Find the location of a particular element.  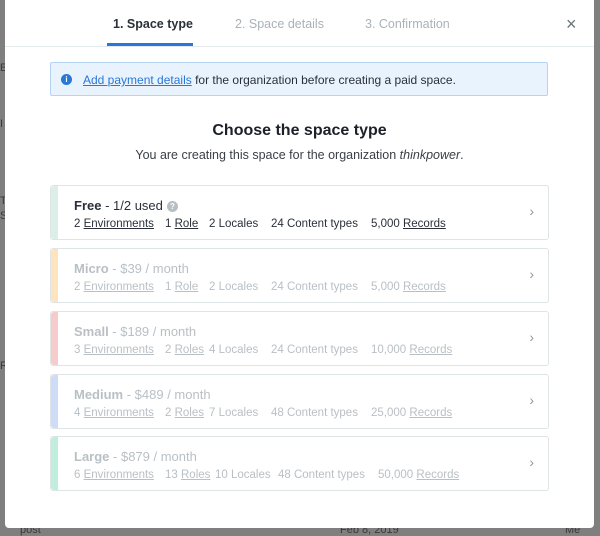

feature-environments: 6 Environments is located at coordinates (114, 475).